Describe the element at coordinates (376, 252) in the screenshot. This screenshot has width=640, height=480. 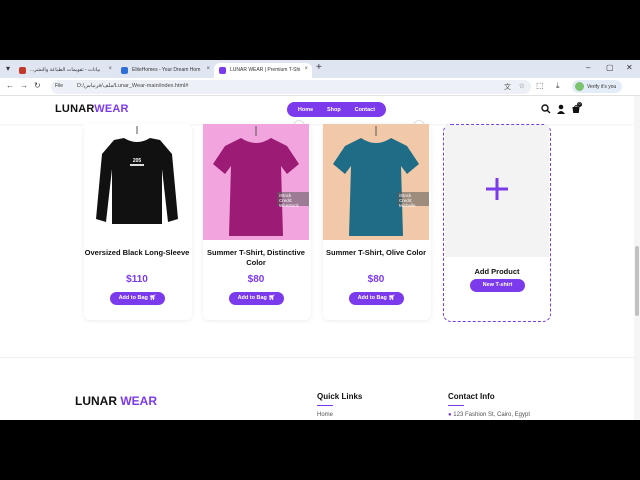
I see `product-title: Summer T-Shirt, Olive Color` at that location.